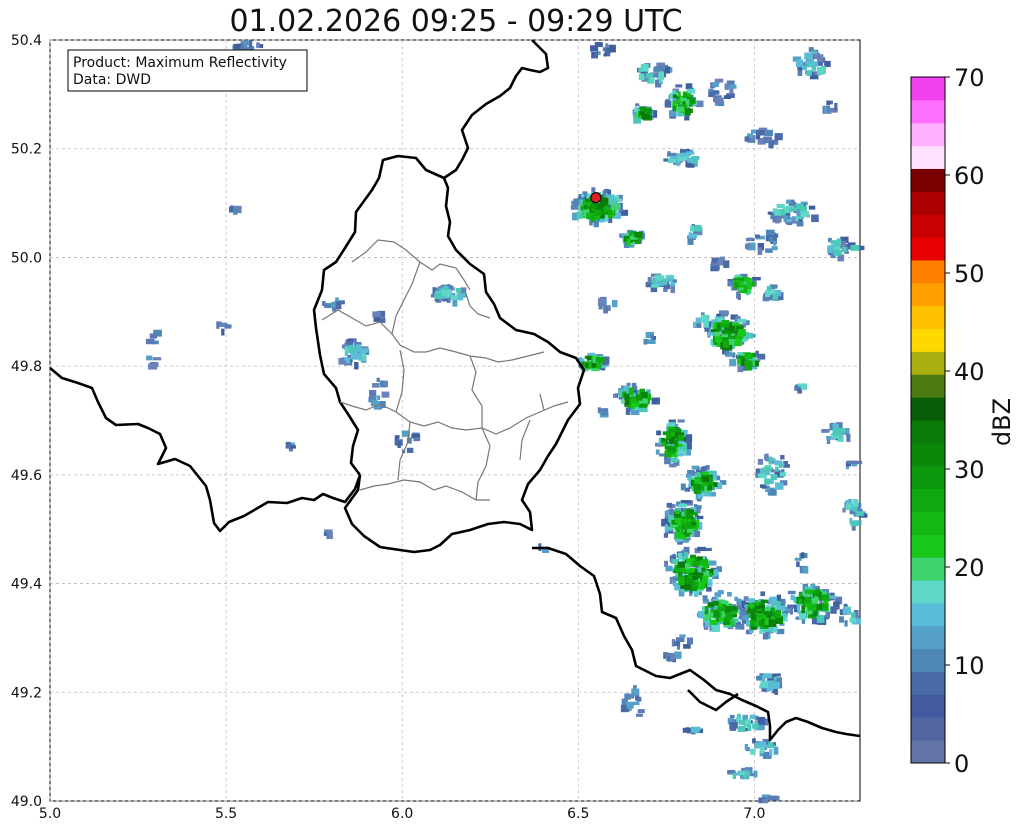 The width and height of the screenshot is (1023, 834). What do you see at coordinates (26, 476) in the screenshot?
I see `y-tick-label: 49.6` at bounding box center [26, 476].